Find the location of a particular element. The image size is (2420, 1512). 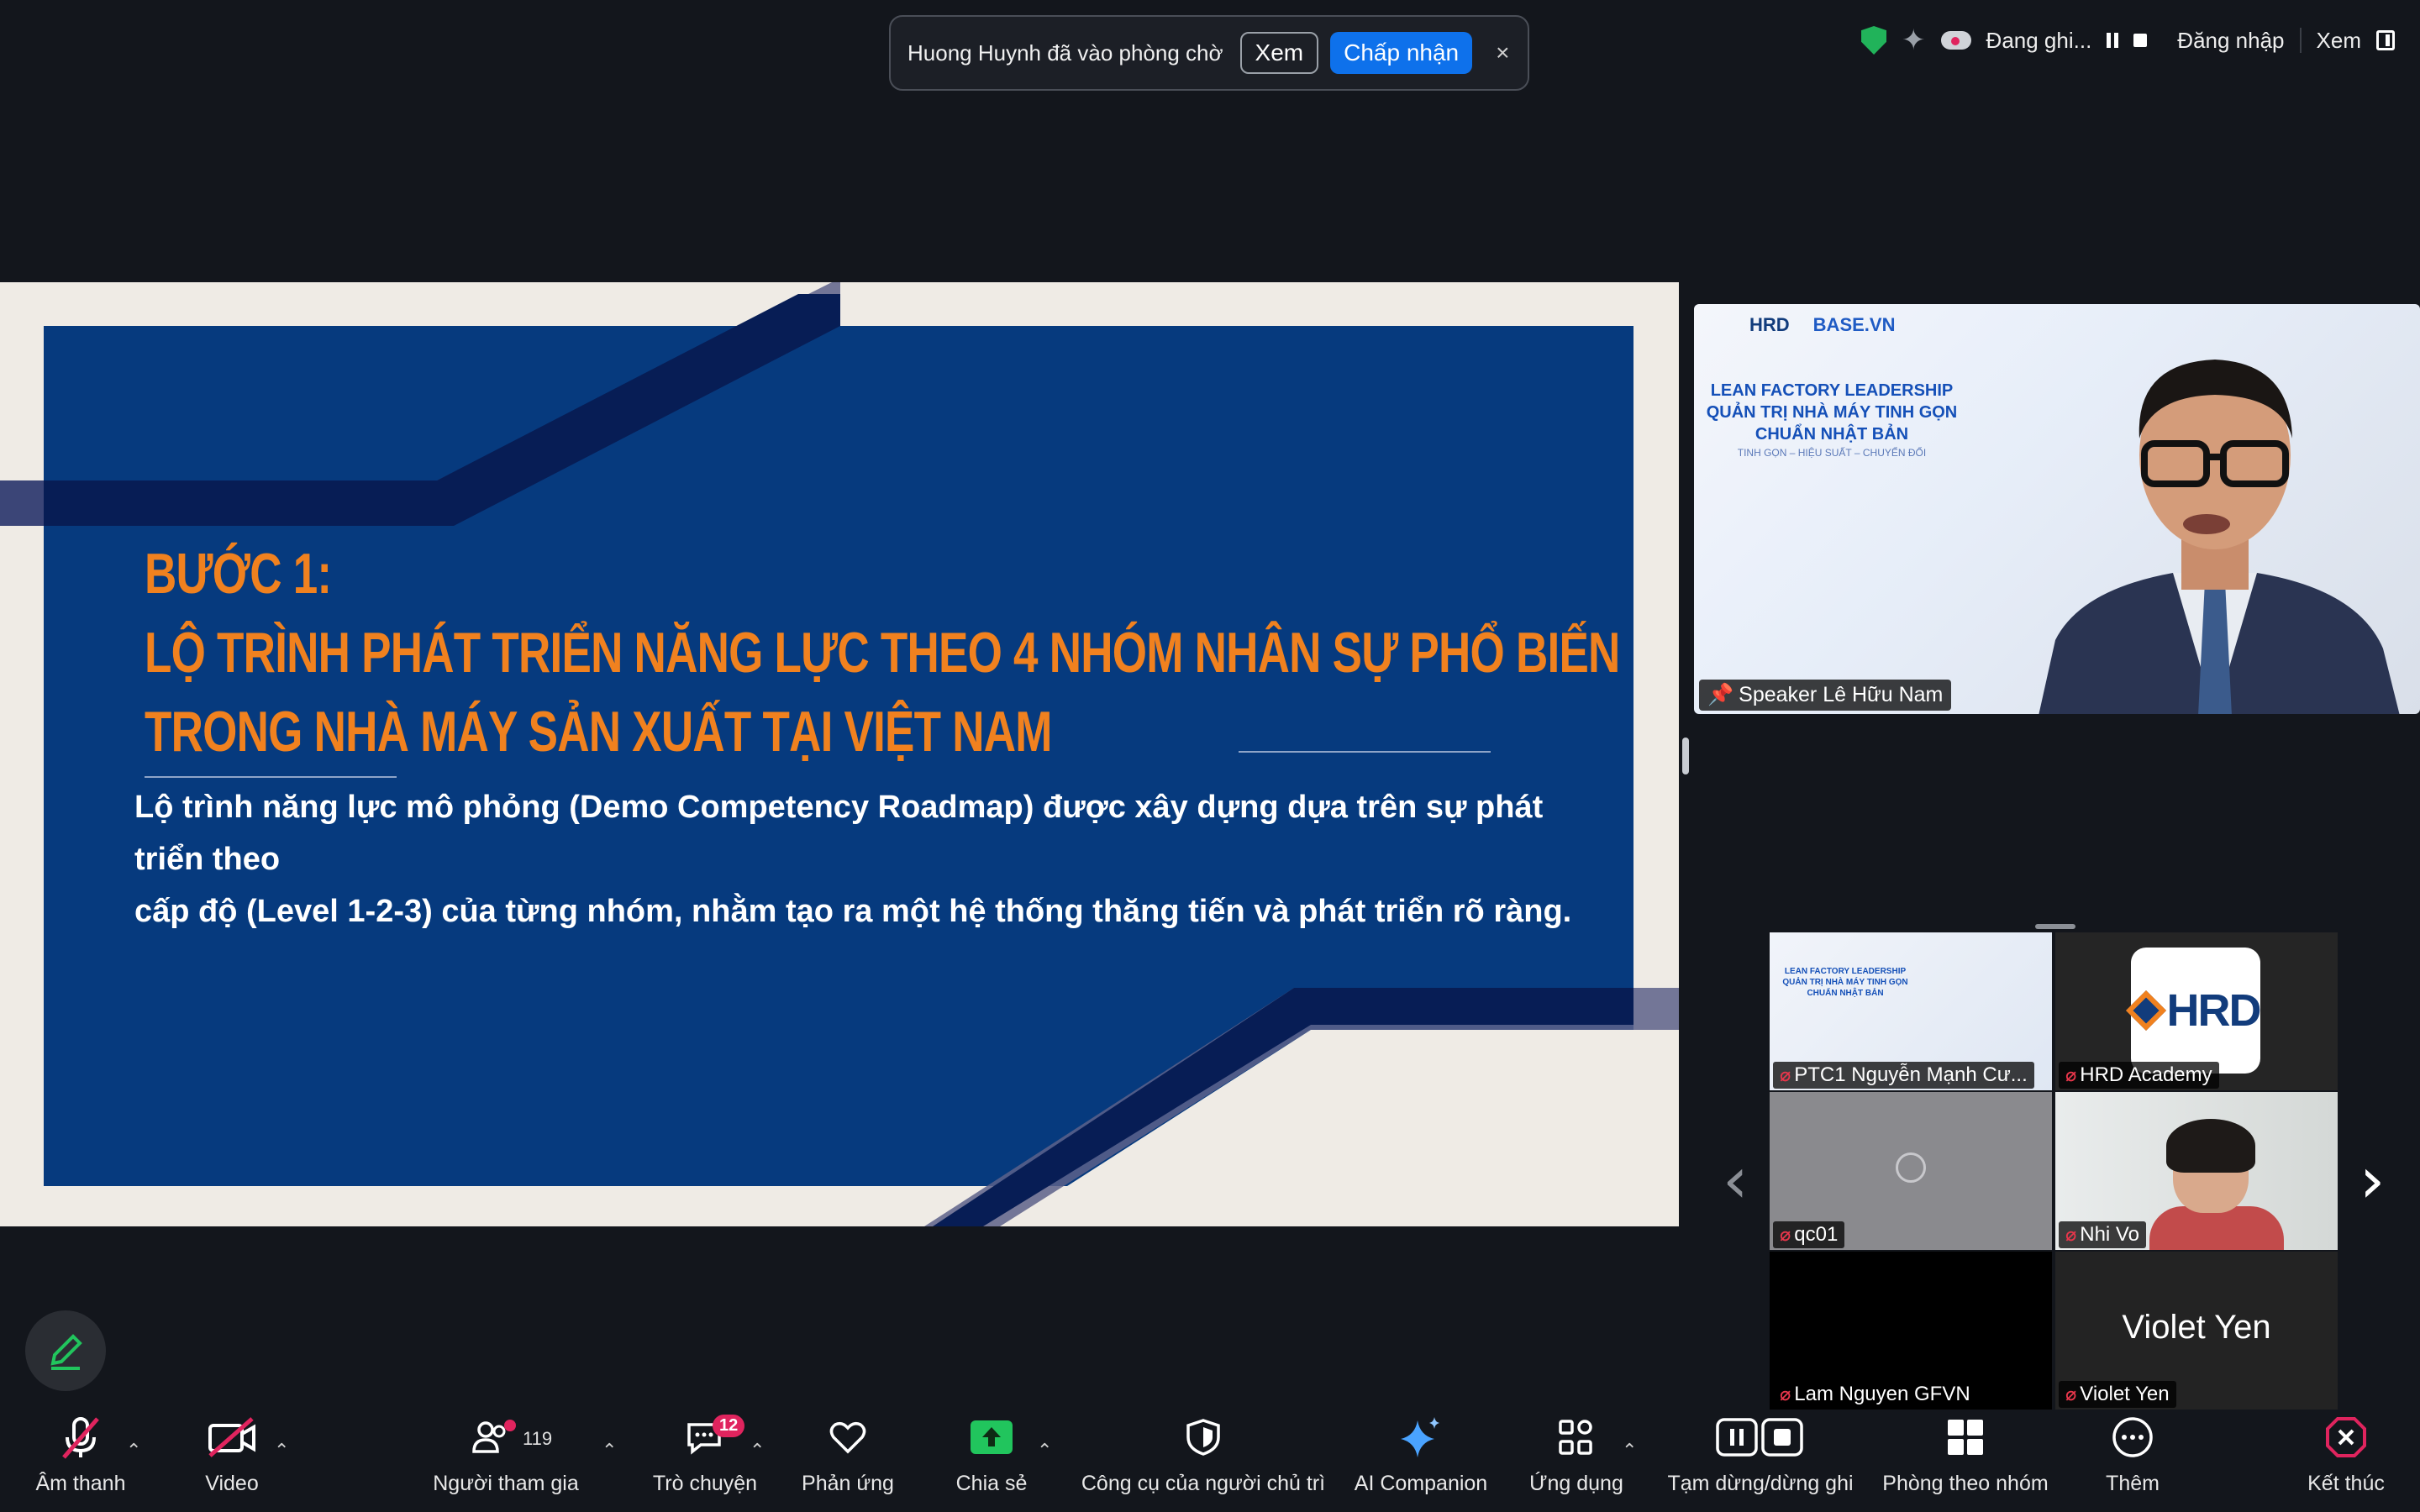

participant-name-tag: ⌀ qc01 is located at coordinates (1809, 1234).